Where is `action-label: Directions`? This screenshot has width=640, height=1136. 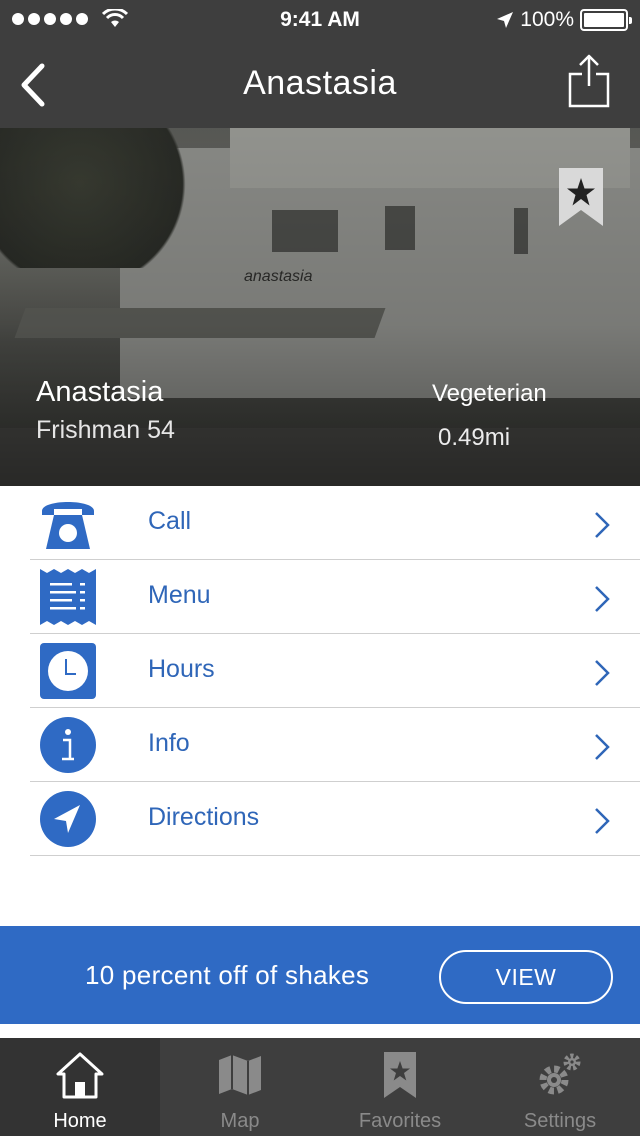
action-label: Directions is located at coordinates (204, 817).